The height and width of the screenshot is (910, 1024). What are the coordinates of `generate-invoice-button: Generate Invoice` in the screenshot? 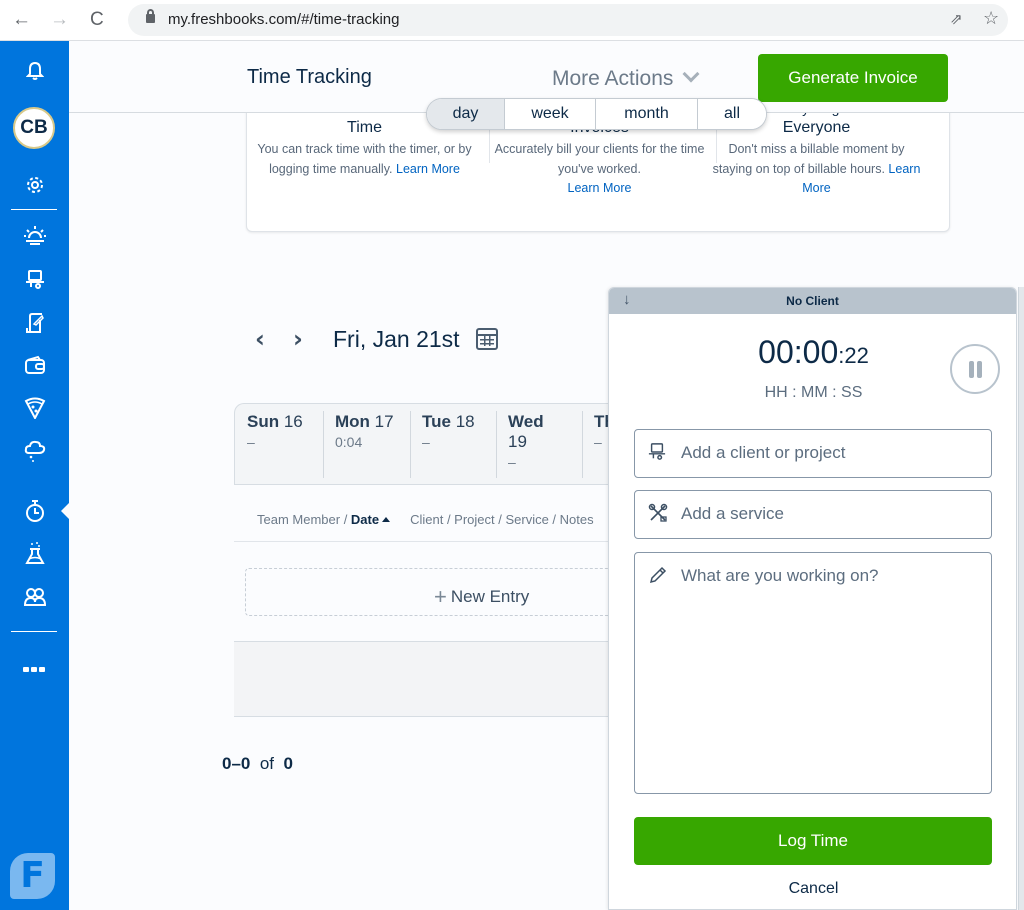 It's located at (853, 78).